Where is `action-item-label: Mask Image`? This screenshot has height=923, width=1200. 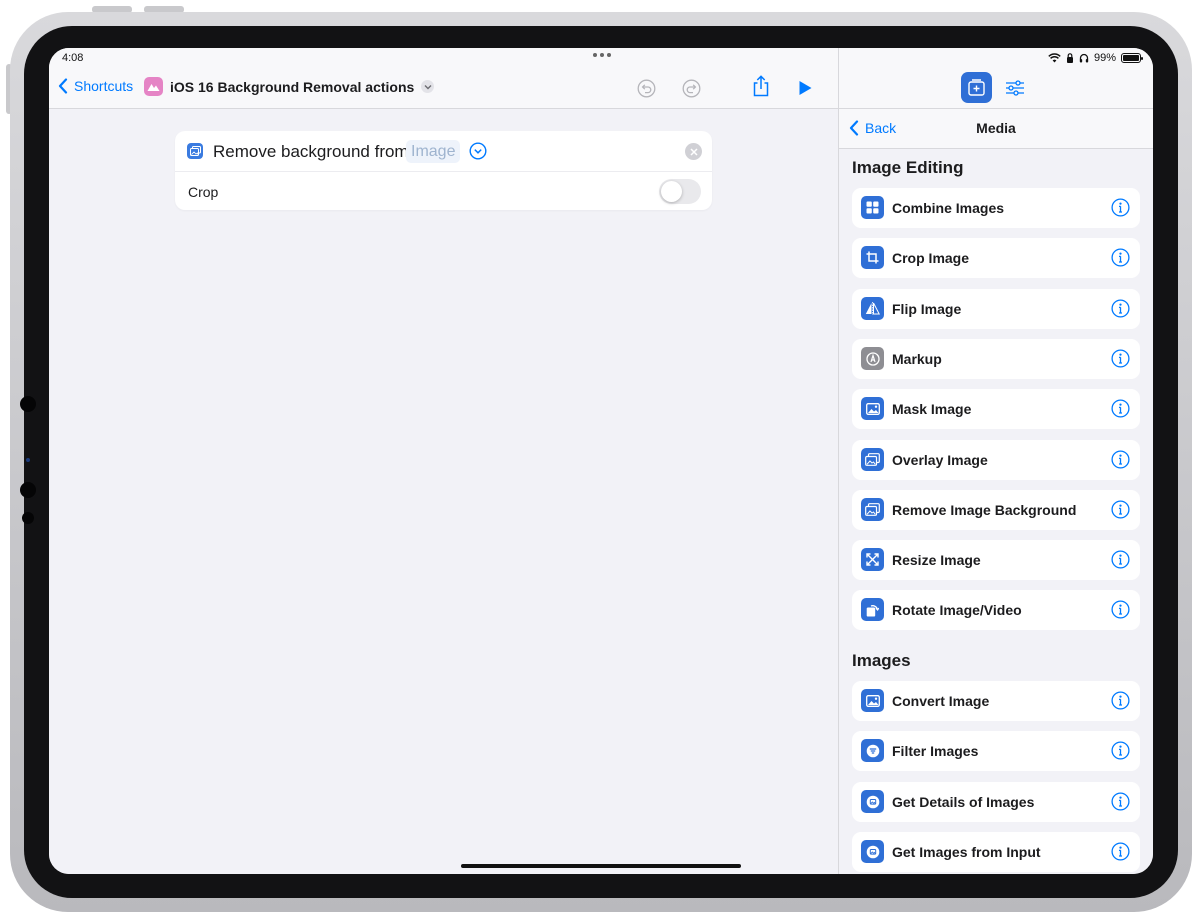 action-item-label: Mask Image is located at coordinates (932, 409).